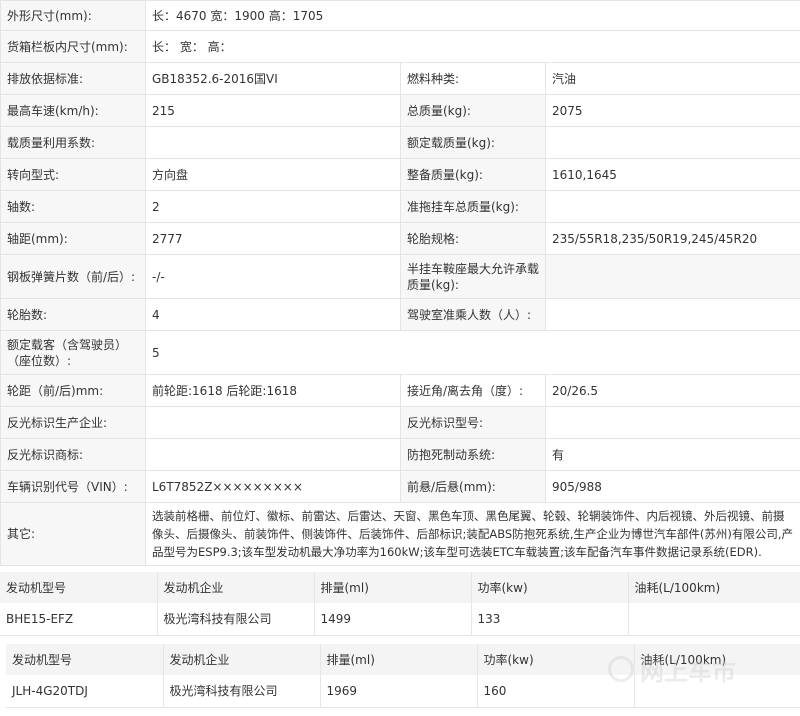  Describe the element at coordinates (473, 174) in the screenshot. I see `curb-mass-label: 整备质量(kg):` at that location.